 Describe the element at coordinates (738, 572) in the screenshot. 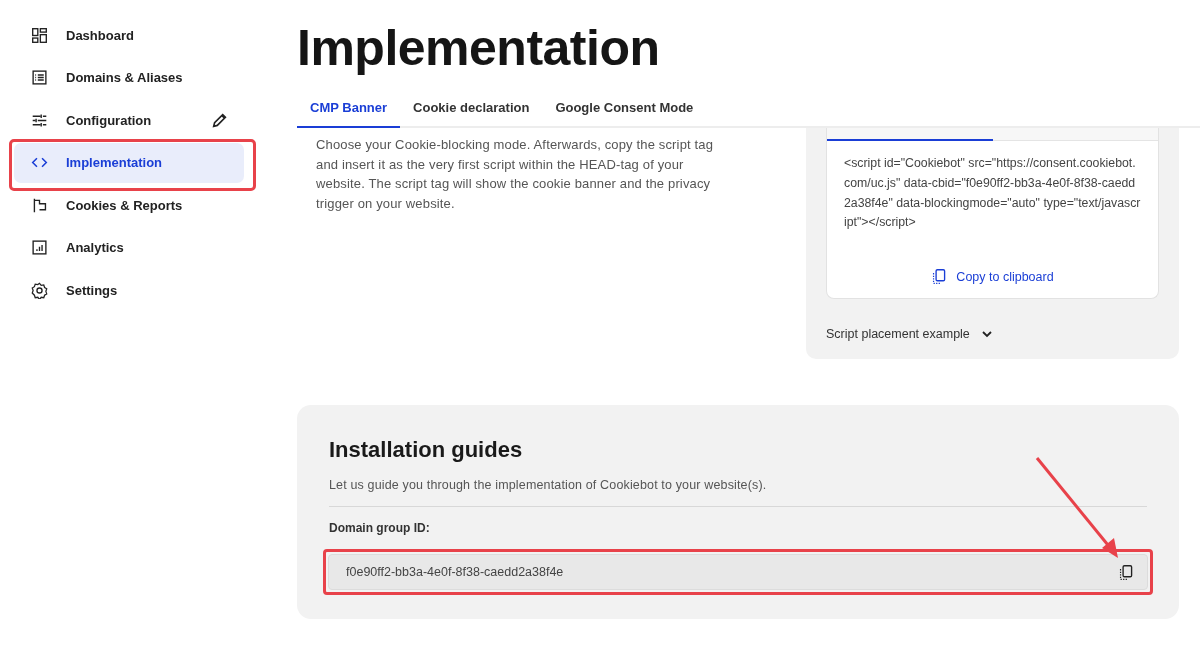

I see `domain-group-id-field: f0e90ff2-bb3a-4e0f-8f38-caedd2a38f4e` at that location.